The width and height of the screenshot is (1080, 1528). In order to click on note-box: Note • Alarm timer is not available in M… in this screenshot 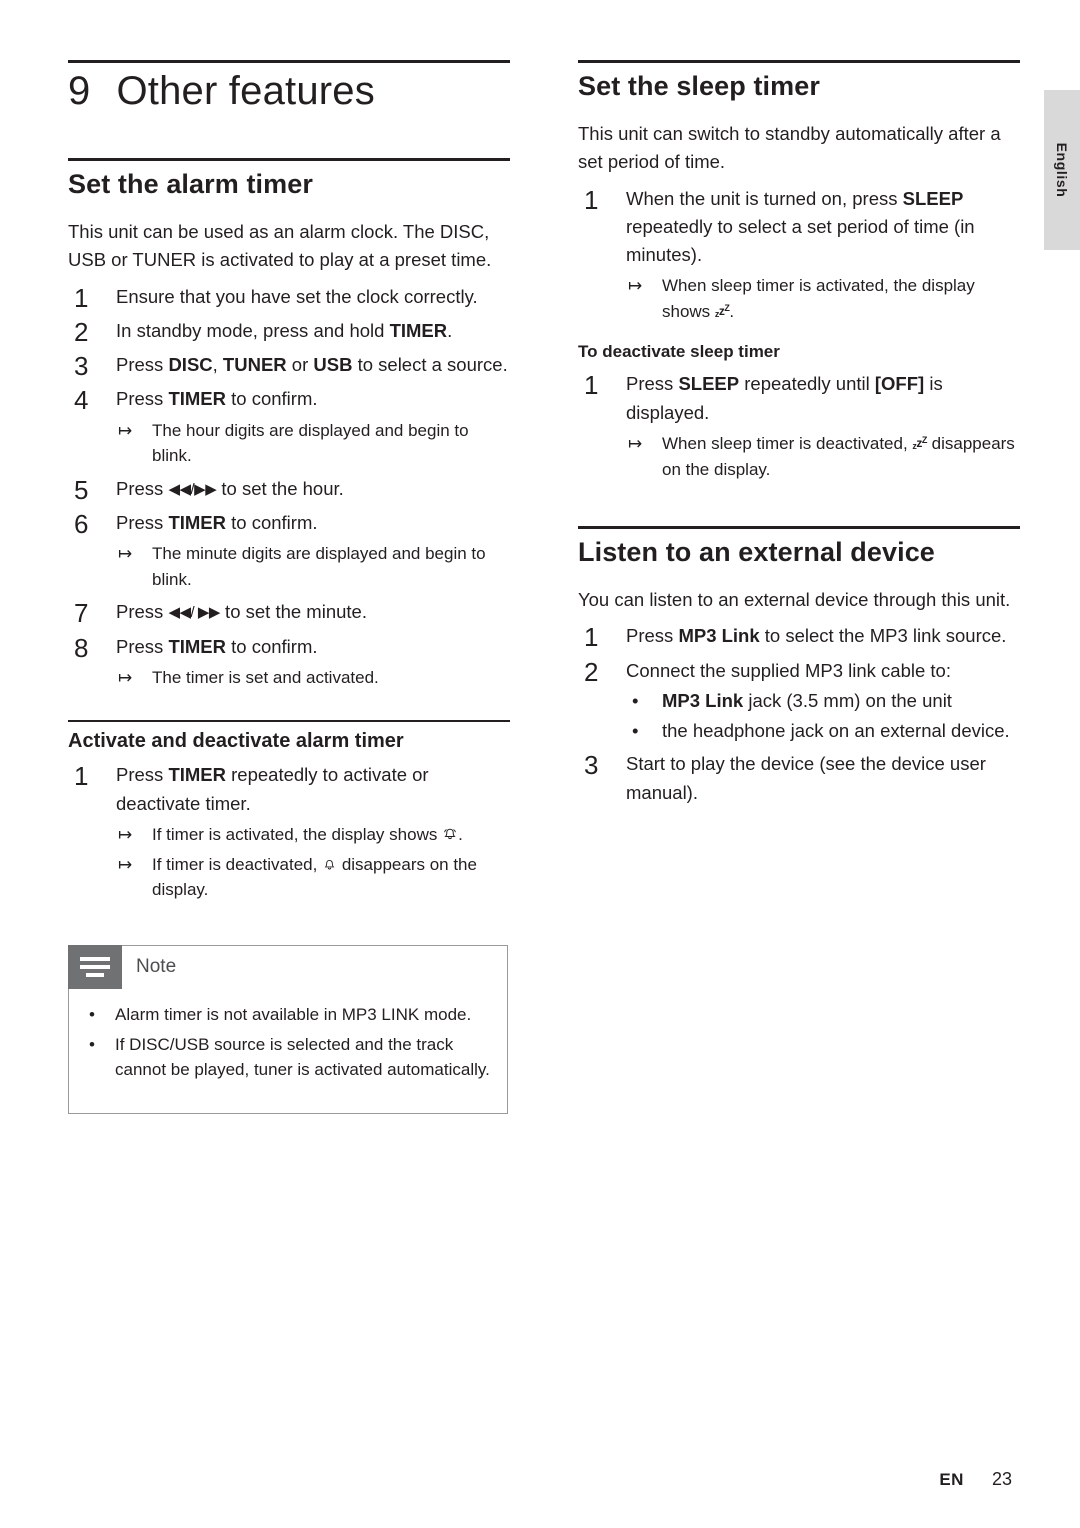, I will do `click(288, 1029)`.